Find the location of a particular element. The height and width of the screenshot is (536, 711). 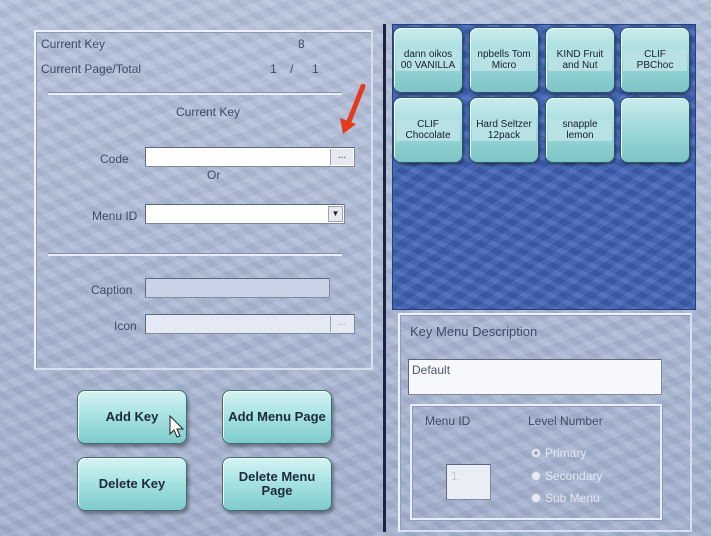

menu-key-label: KIND Fruit and Nut is located at coordinates (580, 60).